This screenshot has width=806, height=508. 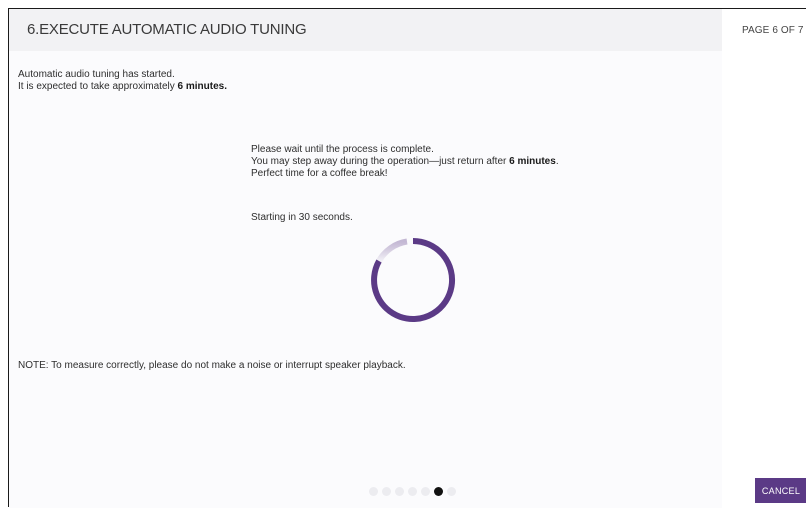 I want to click on wait-line-3: Perfect time for a coffee break!, so click(x=319, y=173).